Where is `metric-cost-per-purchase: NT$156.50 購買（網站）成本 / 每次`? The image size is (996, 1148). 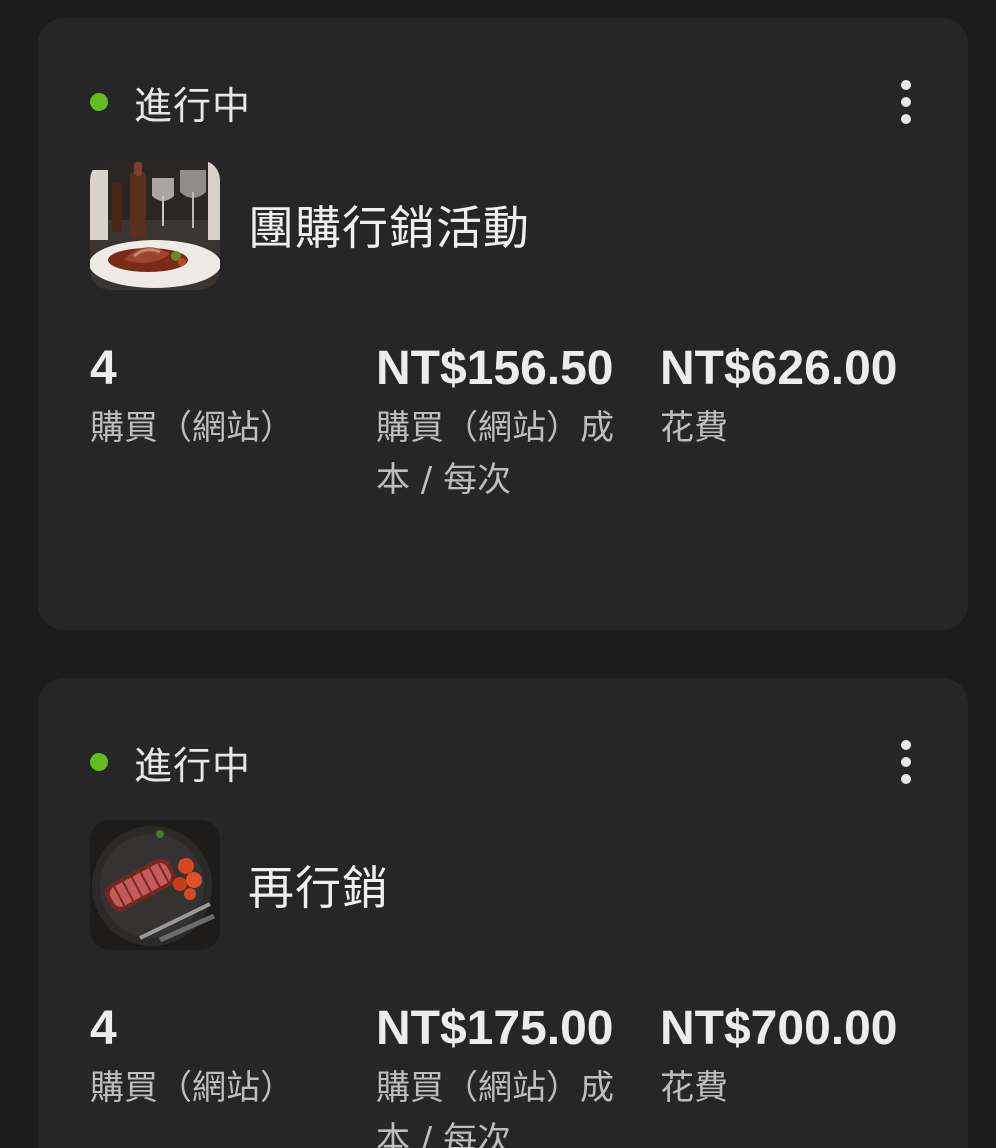
metric-cost-per-purchase: NT$156.50 購買（網站）成本 / 每次 is located at coordinates (506, 419).